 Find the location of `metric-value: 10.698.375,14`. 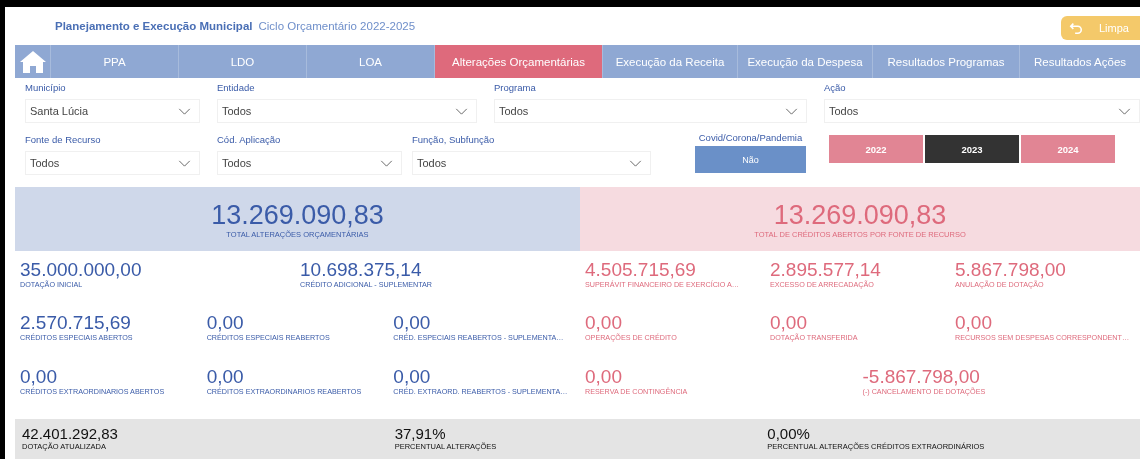

metric-value: 10.698.375,14 is located at coordinates (361, 269).